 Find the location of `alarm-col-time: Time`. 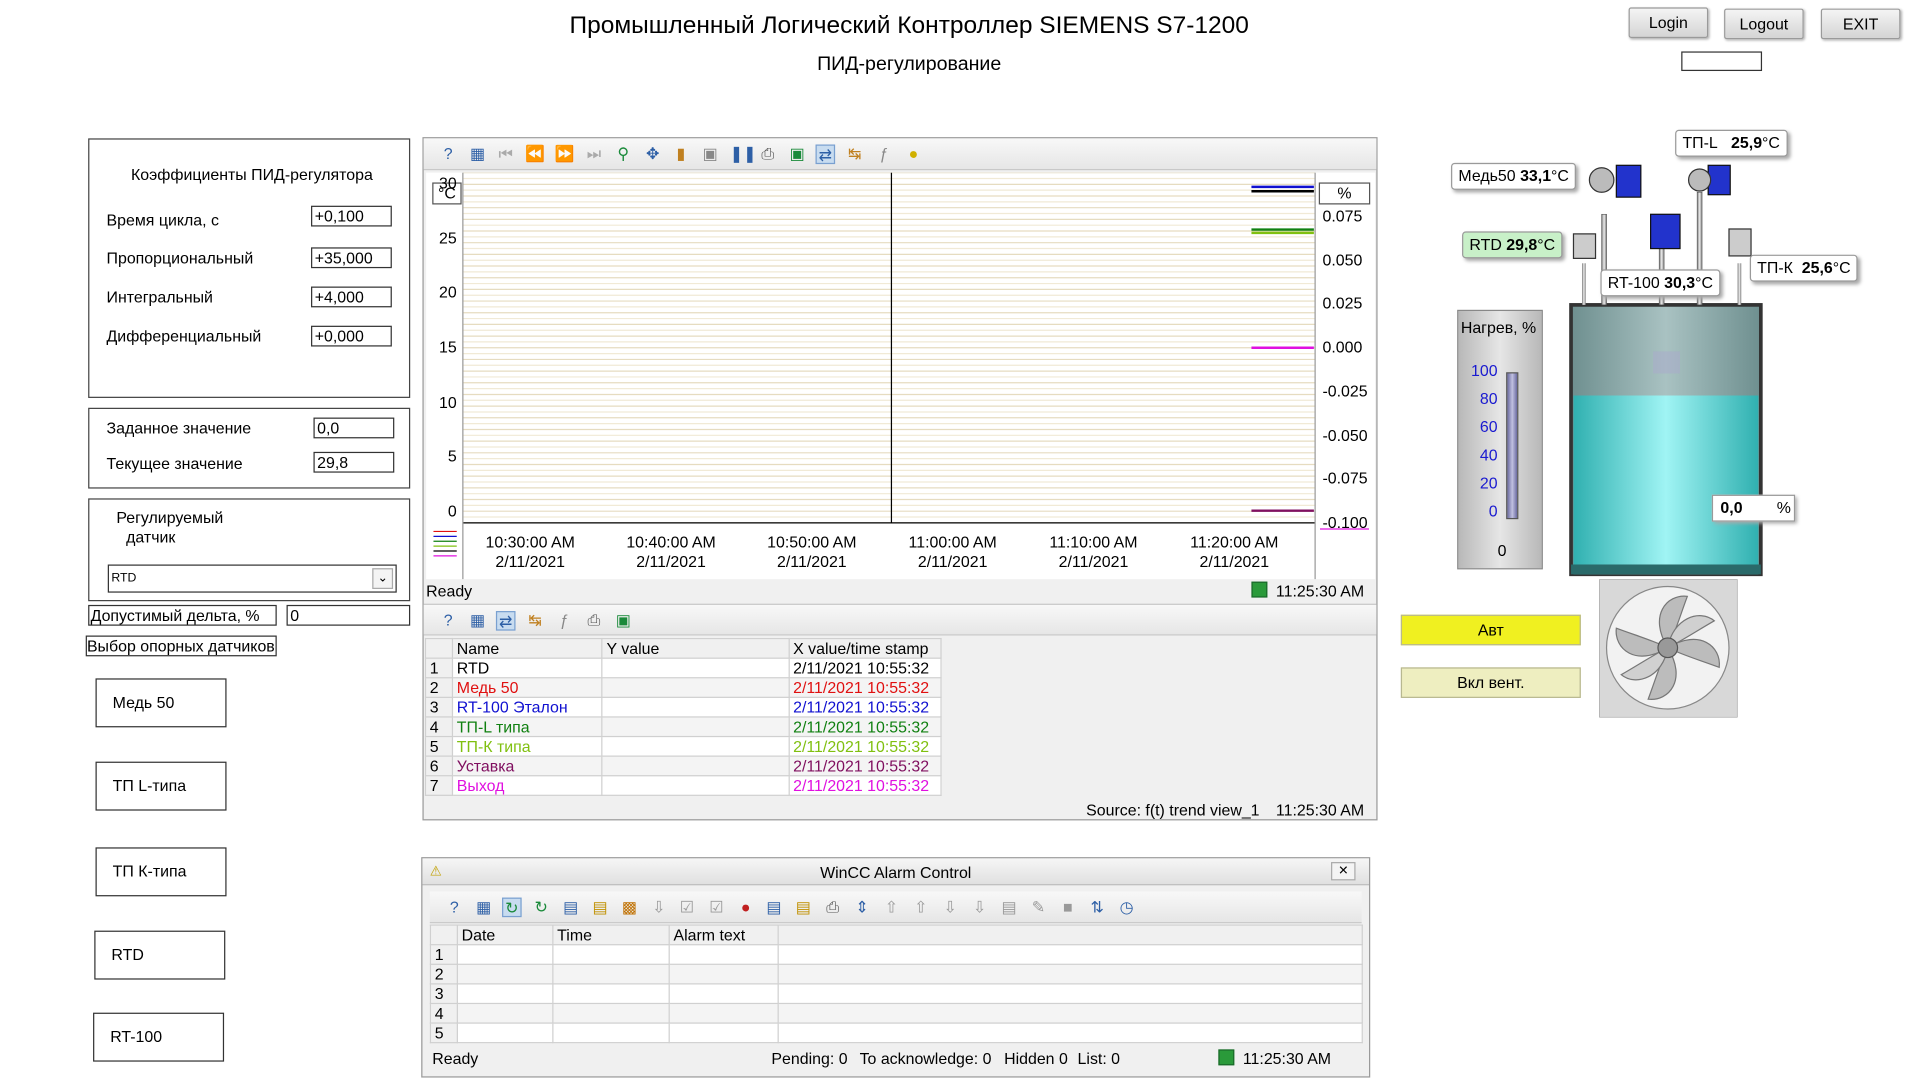

alarm-col-time: Time is located at coordinates (611, 935).